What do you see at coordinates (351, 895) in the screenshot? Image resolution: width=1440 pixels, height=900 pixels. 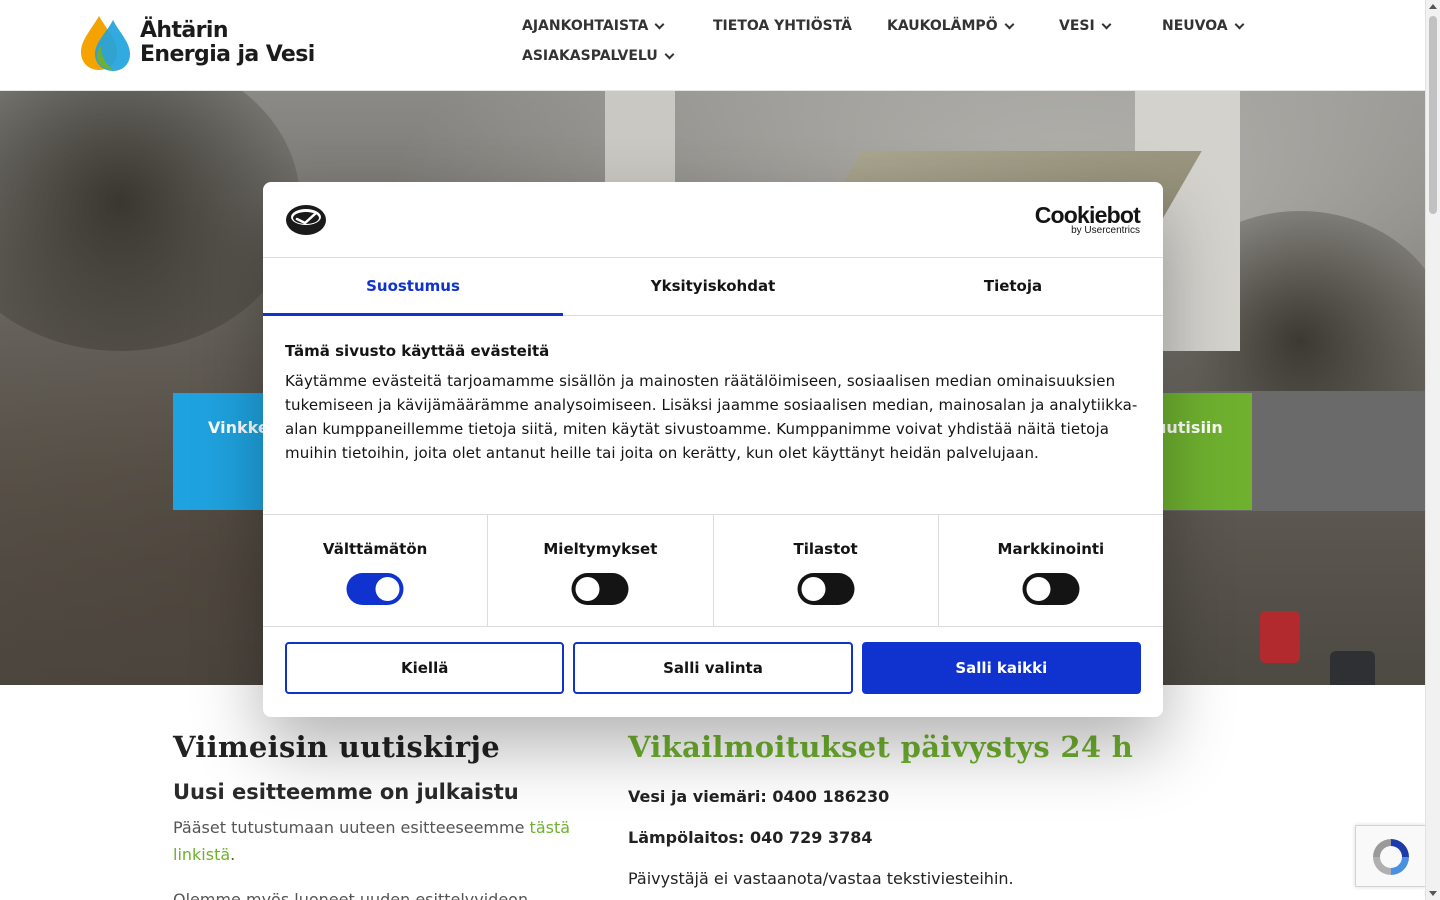 I see `newsletter-video-text: Olemme myös luoneet uuden esittelyvideon` at bounding box center [351, 895].